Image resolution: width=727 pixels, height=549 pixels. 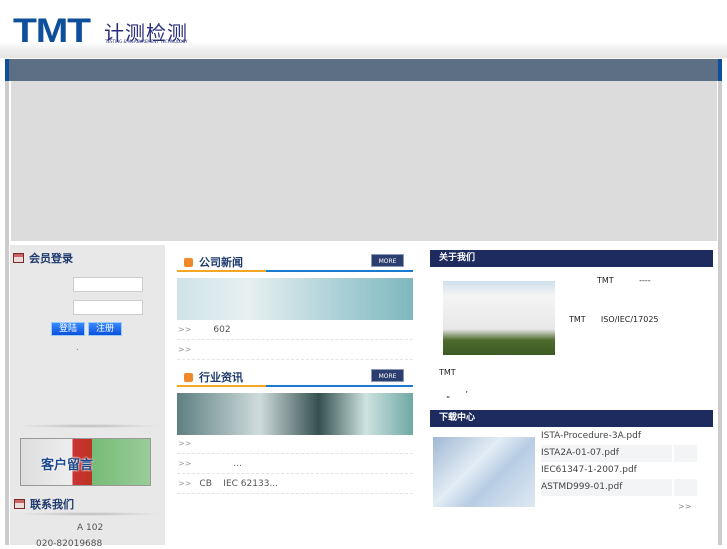 I want to click on nav-bar, so click(x=363, y=70).